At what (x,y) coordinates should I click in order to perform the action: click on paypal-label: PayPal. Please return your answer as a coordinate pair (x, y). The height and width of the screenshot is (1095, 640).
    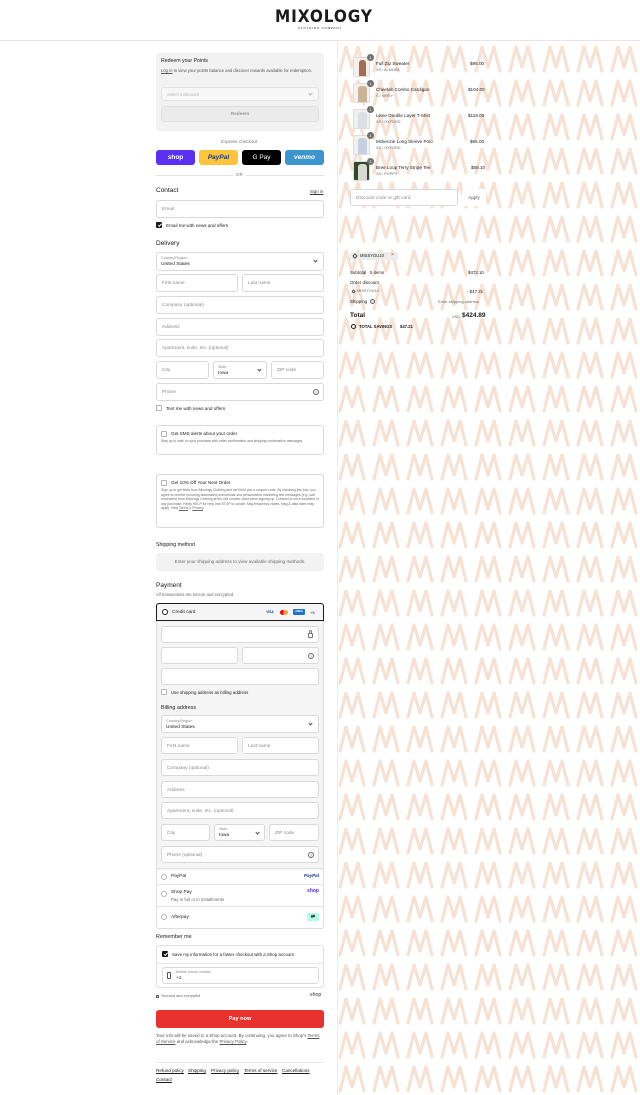
    Looking at the image, I should click on (179, 876).